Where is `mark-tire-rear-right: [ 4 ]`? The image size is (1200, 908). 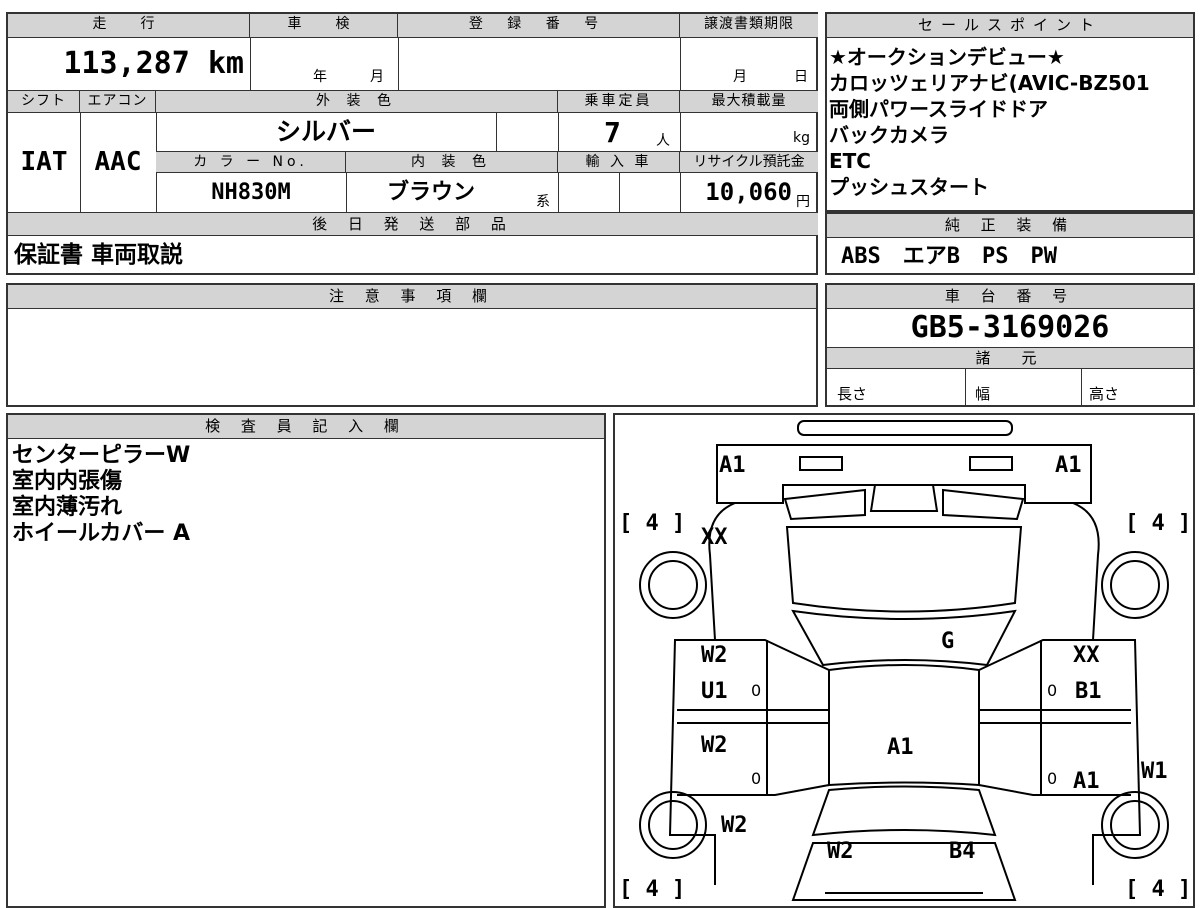
mark-tire-rear-right: [ 4 ] is located at coordinates (1158, 889).